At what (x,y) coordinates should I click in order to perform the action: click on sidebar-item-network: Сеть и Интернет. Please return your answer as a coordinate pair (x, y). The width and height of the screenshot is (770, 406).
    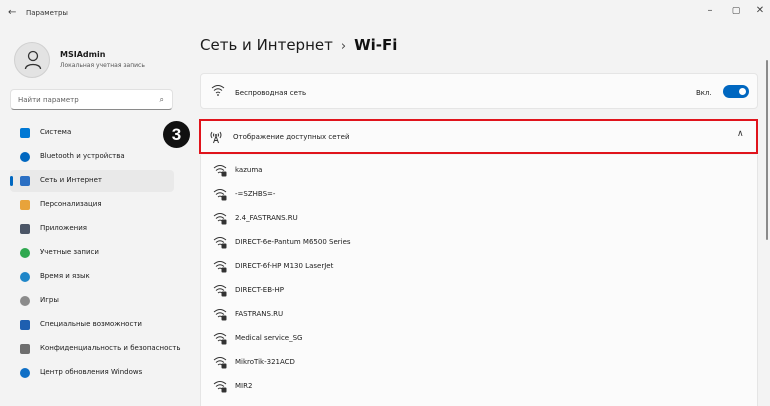
    Looking at the image, I should click on (92, 181).